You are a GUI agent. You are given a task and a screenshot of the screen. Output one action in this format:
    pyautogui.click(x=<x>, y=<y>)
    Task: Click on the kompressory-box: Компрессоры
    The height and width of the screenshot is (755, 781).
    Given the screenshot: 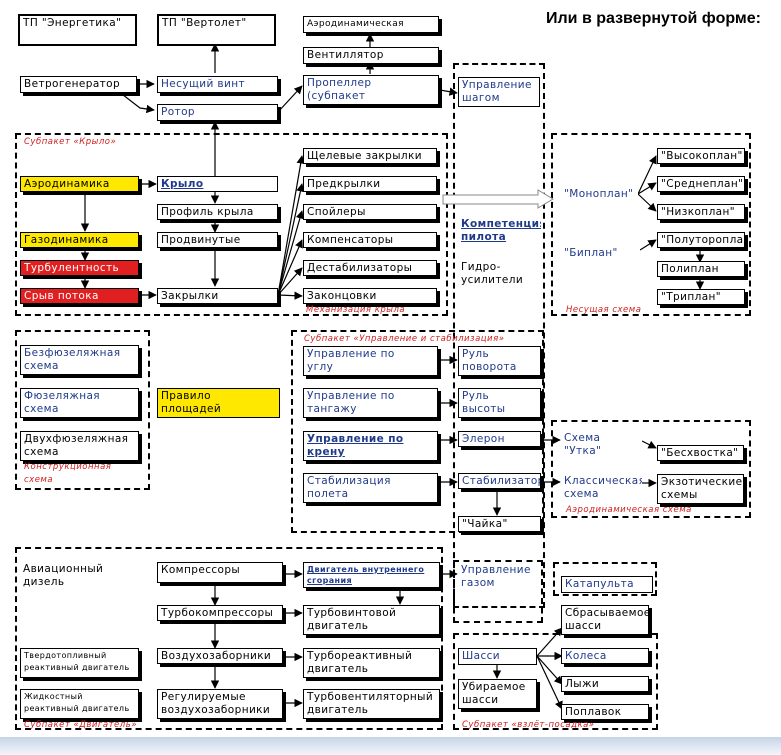 What is the action you would take?
    pyautogui.click(x=220, y=572)
    